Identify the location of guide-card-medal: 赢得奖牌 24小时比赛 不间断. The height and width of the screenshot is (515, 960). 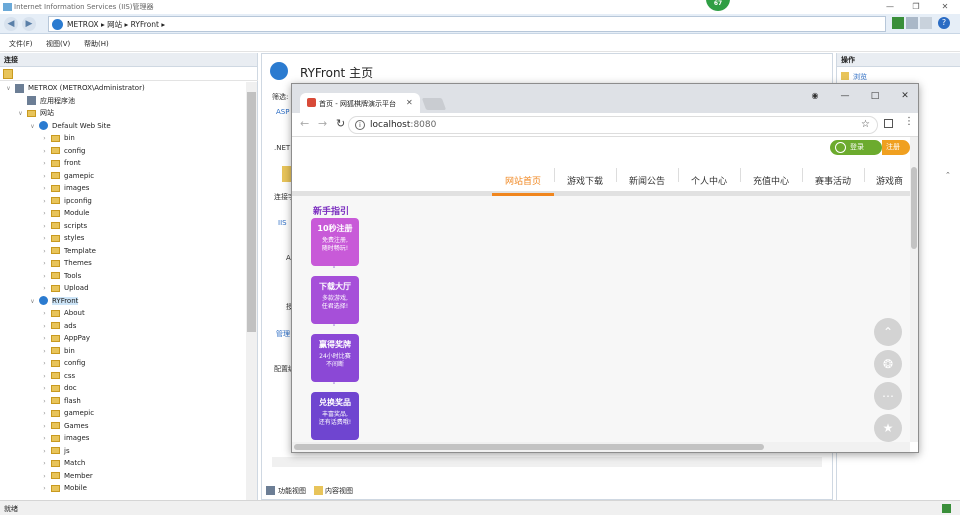
(335, 358).